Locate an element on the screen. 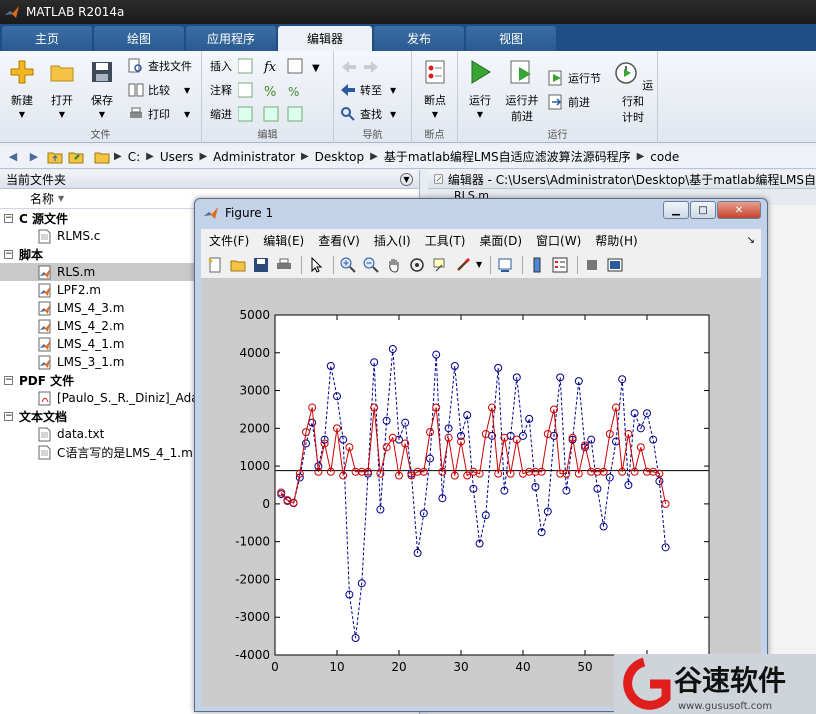  up-folder-icon is located at coordinates (55, 157).